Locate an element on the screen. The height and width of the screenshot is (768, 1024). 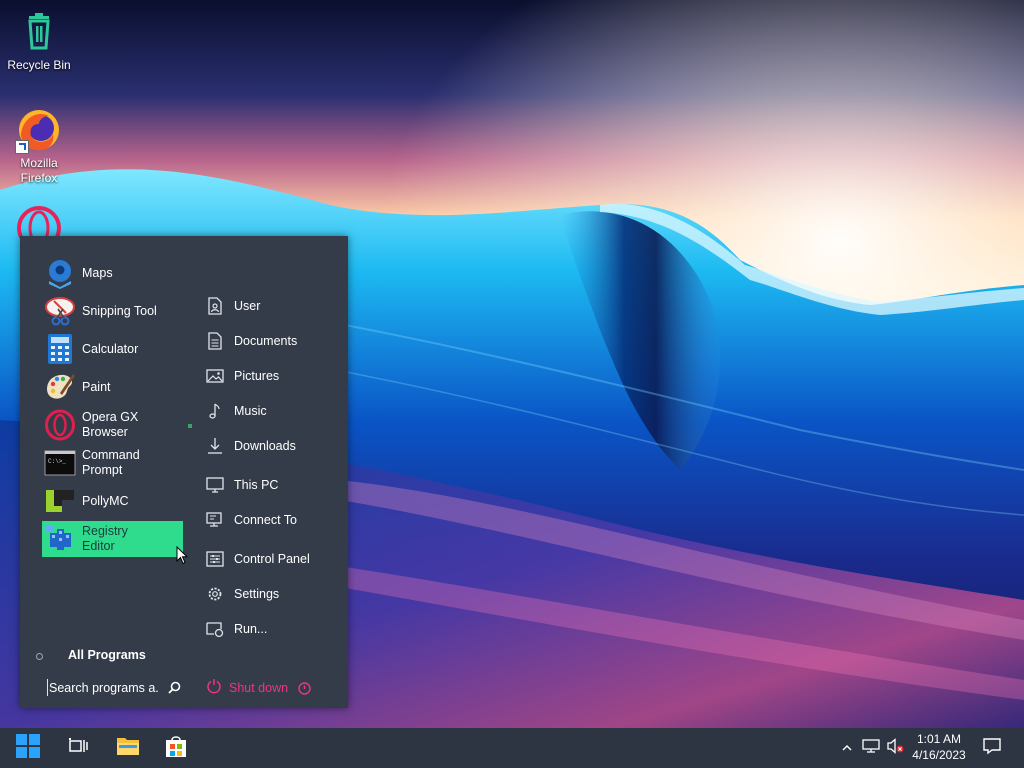
place-item-documents: Documents is located at coordinates (276, 341).